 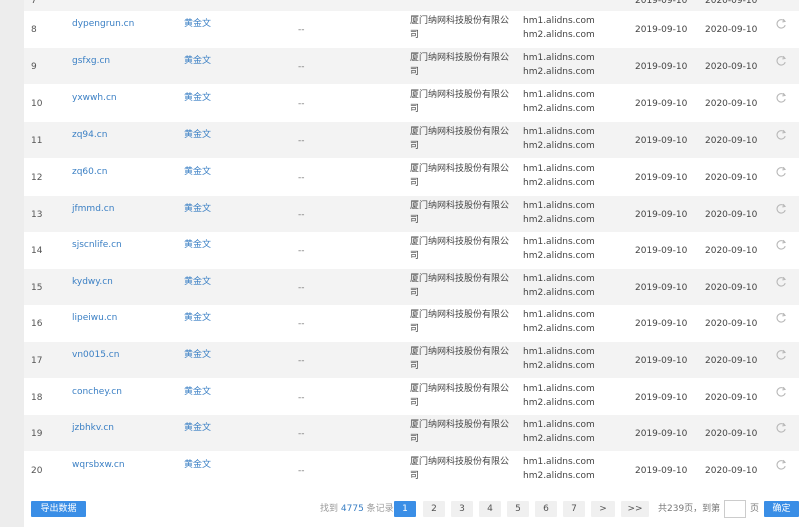 What do you see at coordinates (89, 135) in the screenshot?
I see `domain-link: zq94.cn` at bounding box center [89, 135].